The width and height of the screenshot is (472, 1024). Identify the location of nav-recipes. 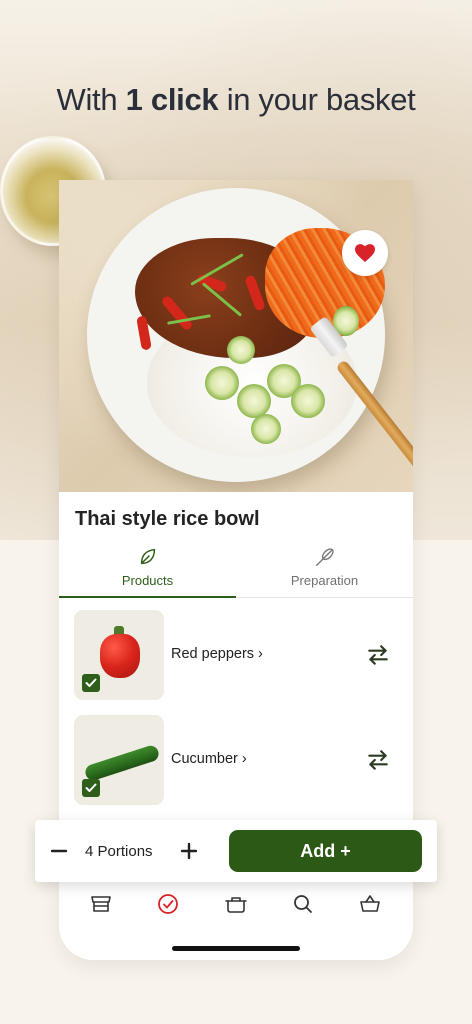
(168, 904).